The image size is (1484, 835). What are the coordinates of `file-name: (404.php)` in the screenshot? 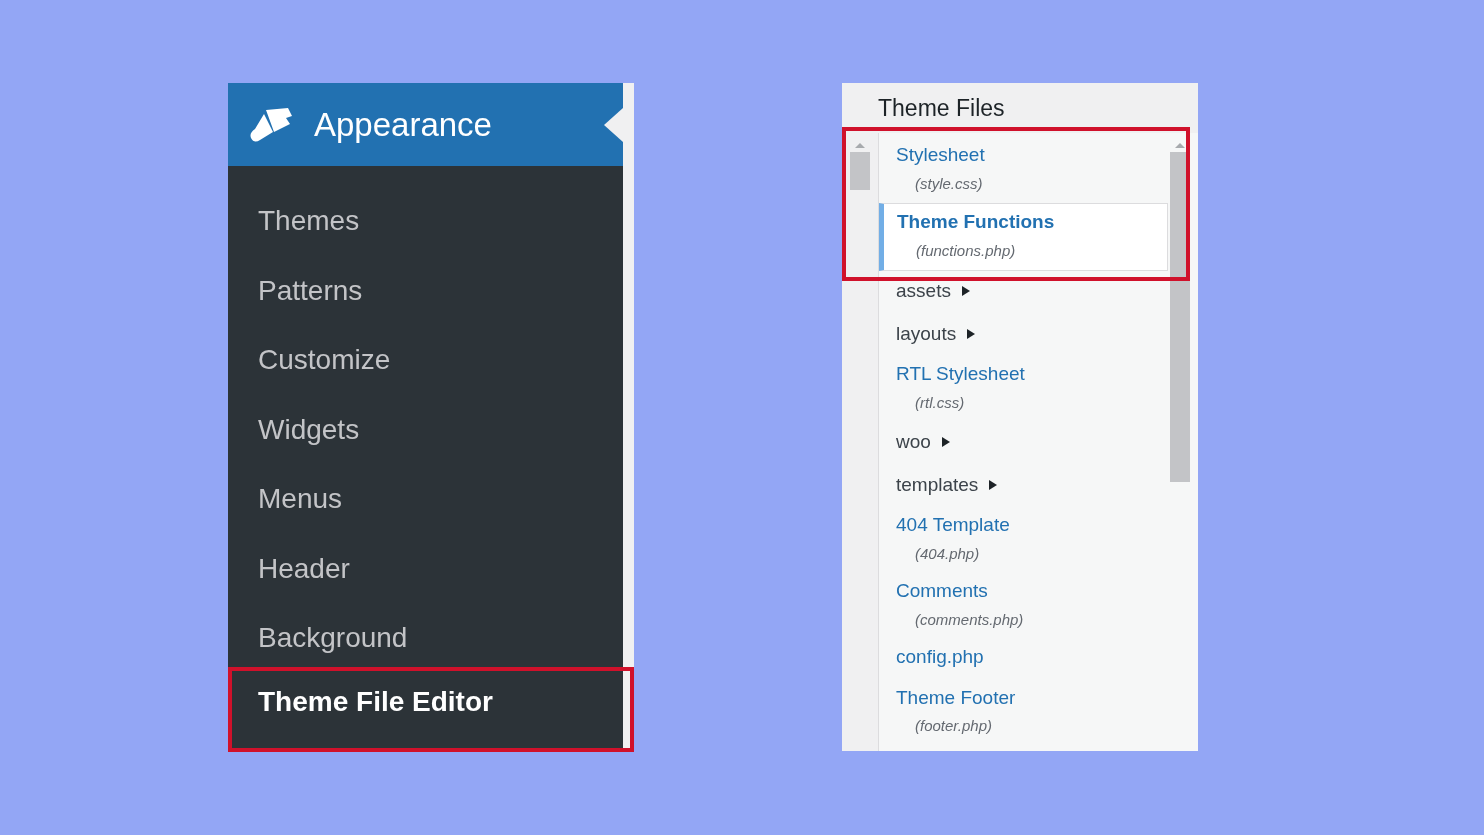 It's located at (947, 553).